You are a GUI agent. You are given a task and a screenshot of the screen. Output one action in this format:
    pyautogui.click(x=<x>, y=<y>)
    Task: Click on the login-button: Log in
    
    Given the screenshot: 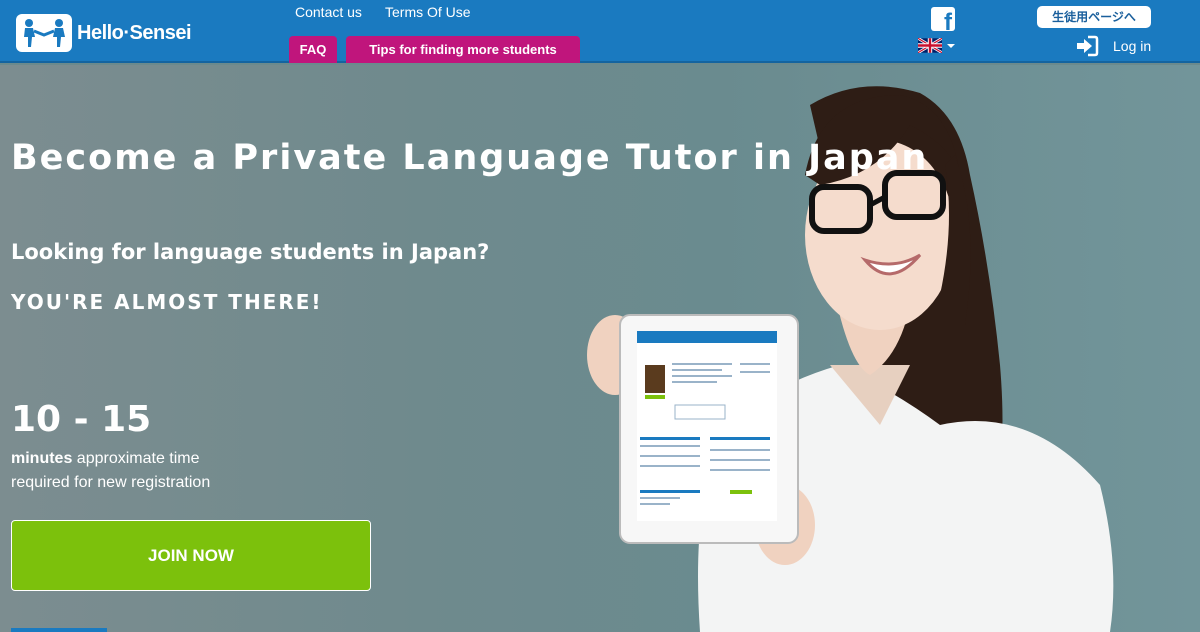 What is the action you would take?
    pyautogui.click(x=1113, y=46)
    